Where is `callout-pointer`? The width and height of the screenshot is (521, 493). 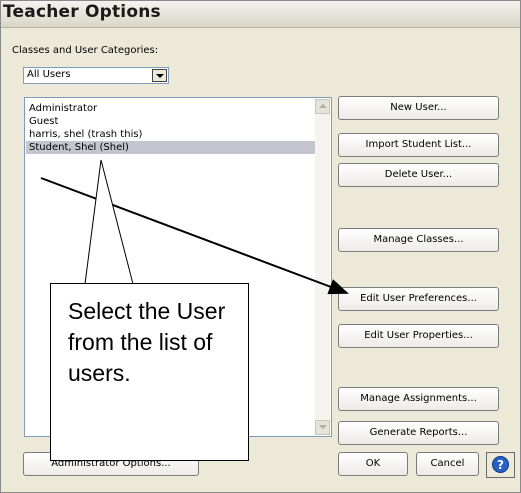 callout-pointer is located at coordinates (109, 222).